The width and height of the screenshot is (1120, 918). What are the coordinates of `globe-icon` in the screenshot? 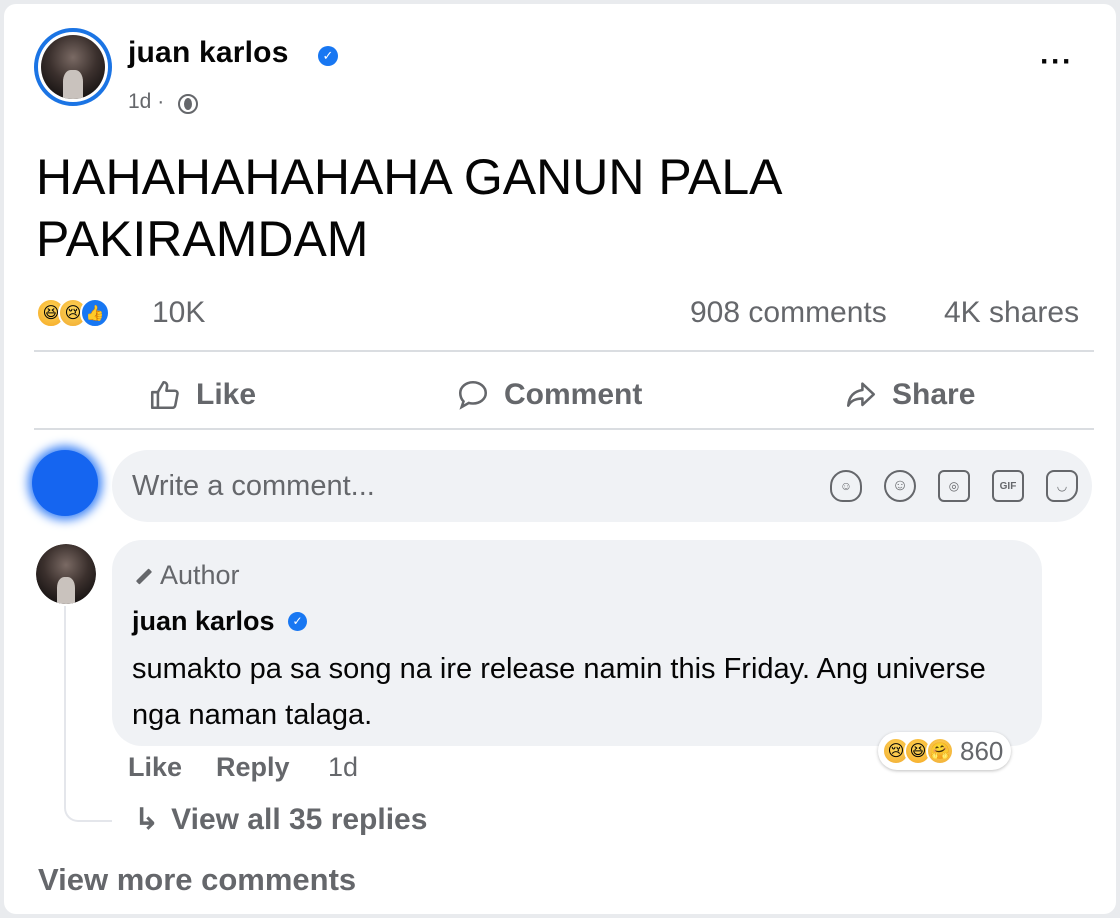 It's located at (188, 104).